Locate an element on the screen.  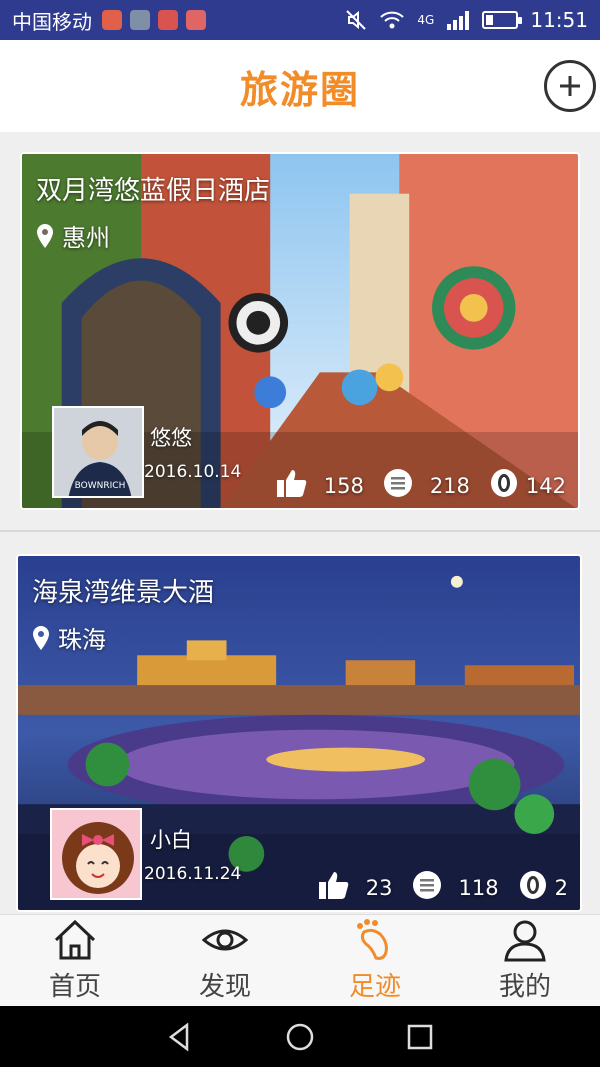
carrier-name: 中国移动 is located at coordinates (52, 21).